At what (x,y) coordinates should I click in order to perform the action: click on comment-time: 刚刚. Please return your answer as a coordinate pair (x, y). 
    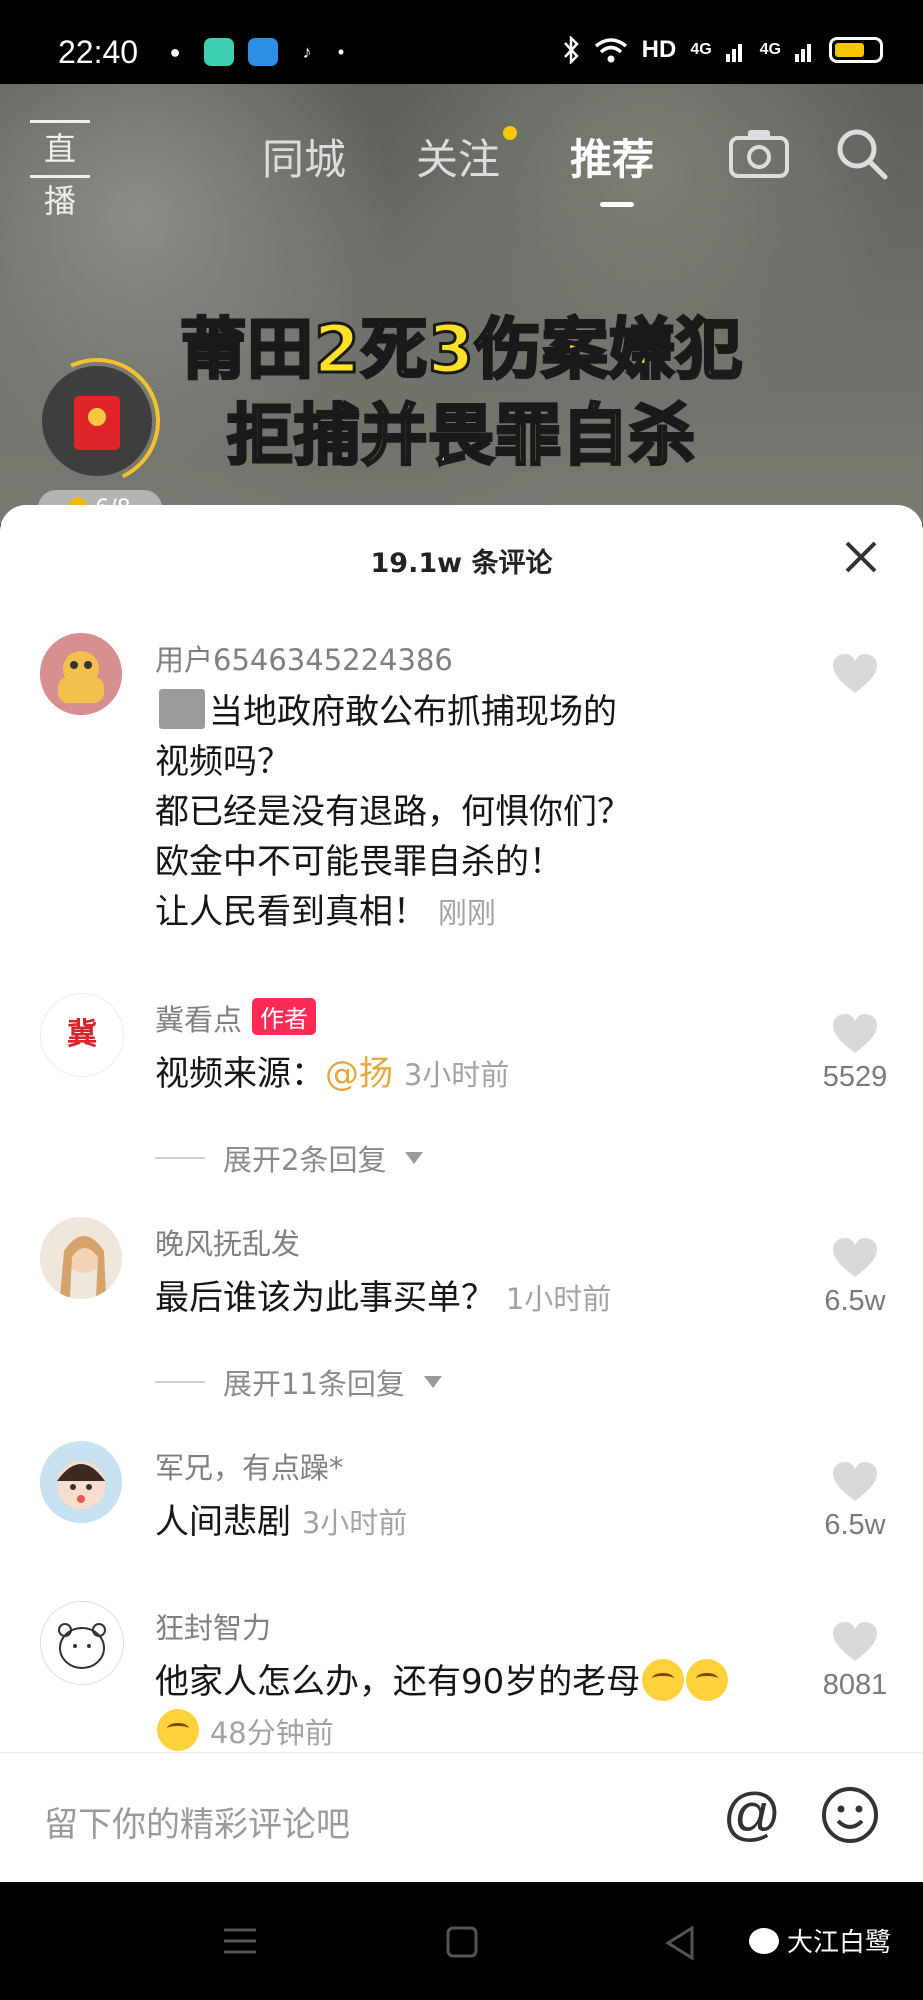
    Looking at the image, I should click on (466, 913).